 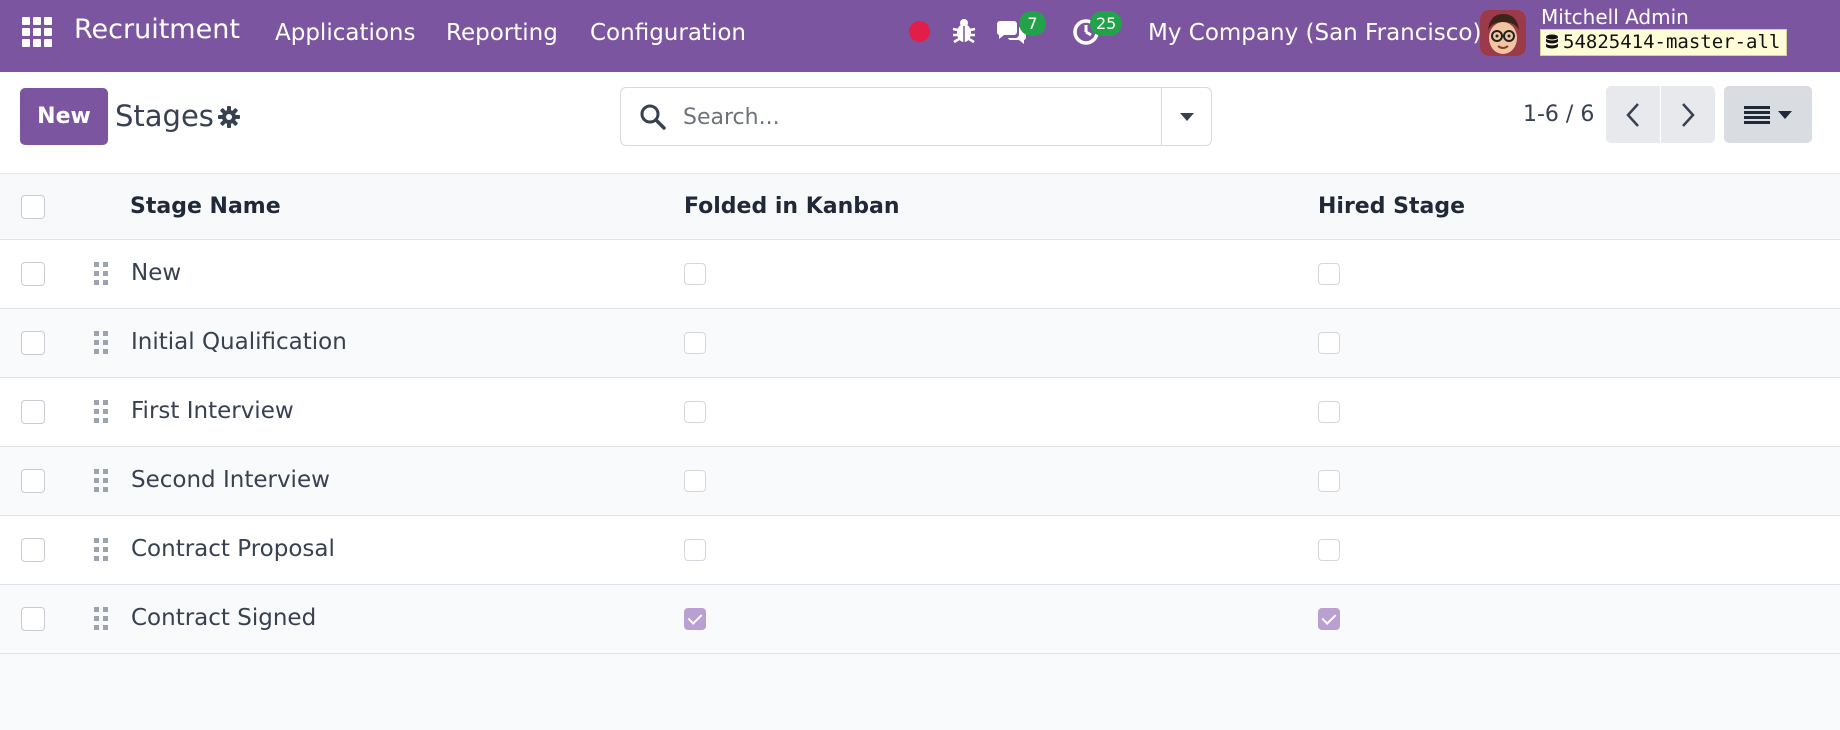 What do you see at coordinates (1314, 33) in the screenshot?
I see `company-switcher: My Company (San Francisco)` at bounding box center [1314, 33].